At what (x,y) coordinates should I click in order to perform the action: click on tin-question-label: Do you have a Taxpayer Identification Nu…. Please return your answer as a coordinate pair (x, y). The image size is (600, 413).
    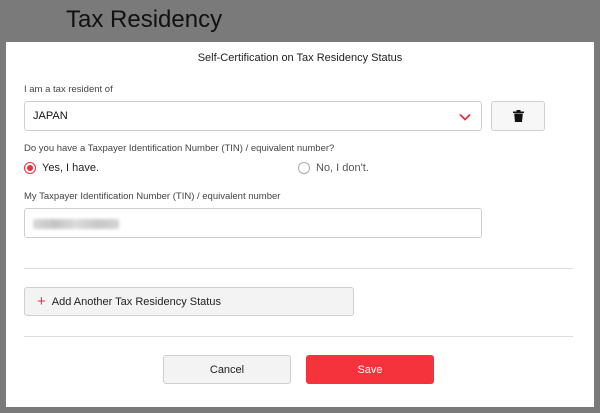
    Looking at the image, I should click on (179, 148).